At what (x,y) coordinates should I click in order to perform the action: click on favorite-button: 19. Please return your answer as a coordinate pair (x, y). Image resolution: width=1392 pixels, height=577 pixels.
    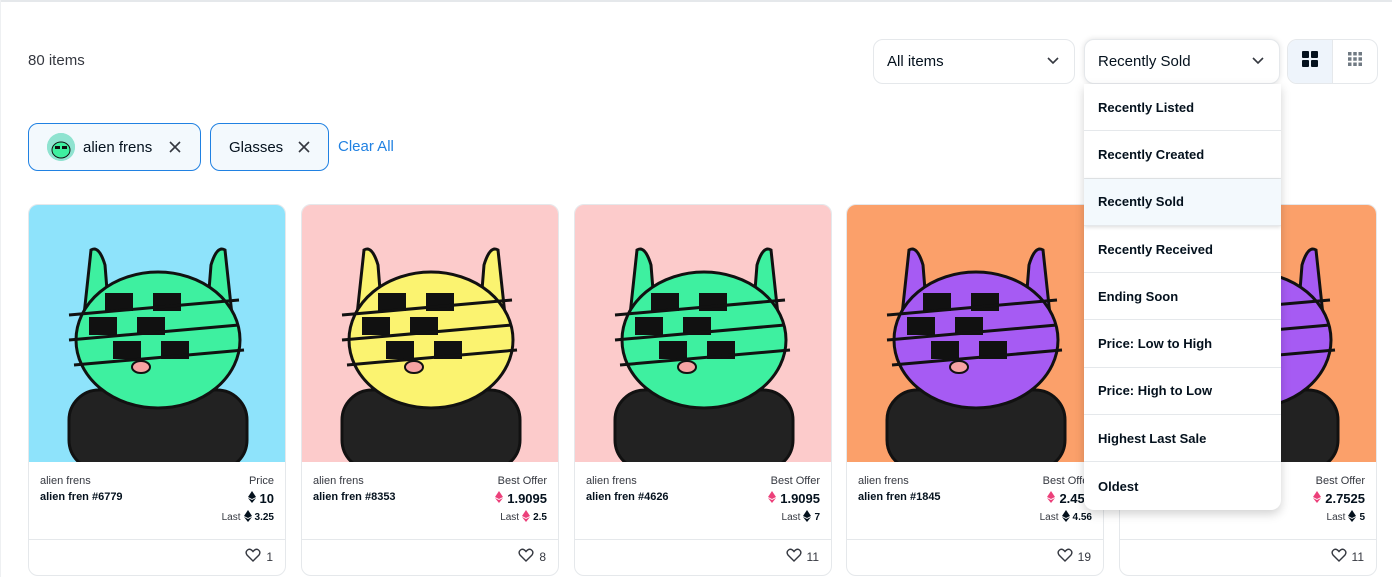
    Looking at the image, I should click on (1074, 556).